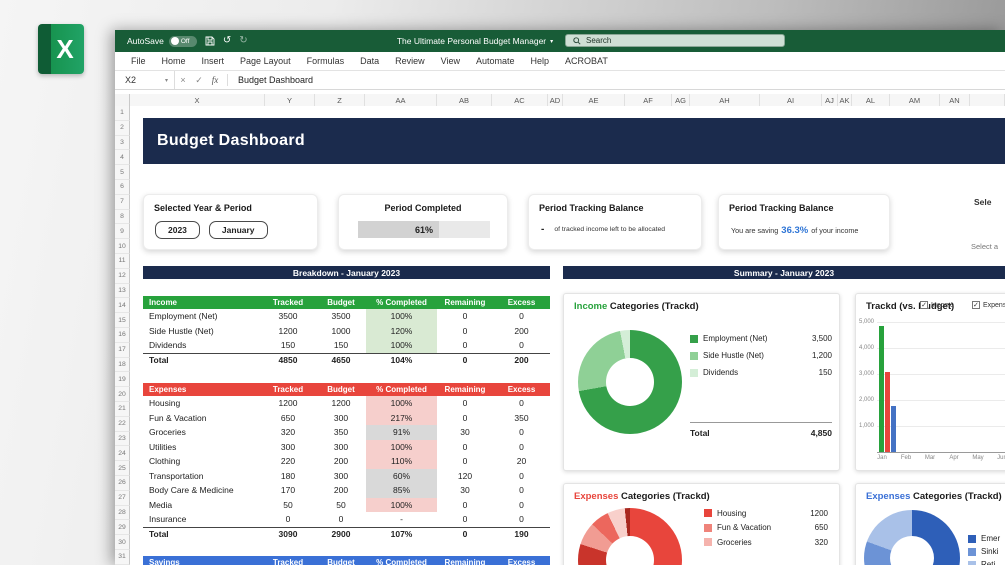 The height and width of the screenshot is (565, 1005). Describe the element at coordinates (183, 80) in the screenshot. I see `cancel-icon: ×` at that location.